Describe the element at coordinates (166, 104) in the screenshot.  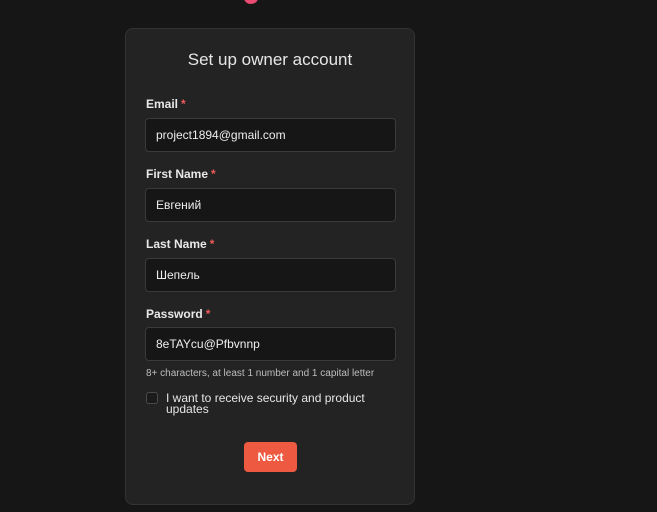
I see `email-label: Email *` at that location.